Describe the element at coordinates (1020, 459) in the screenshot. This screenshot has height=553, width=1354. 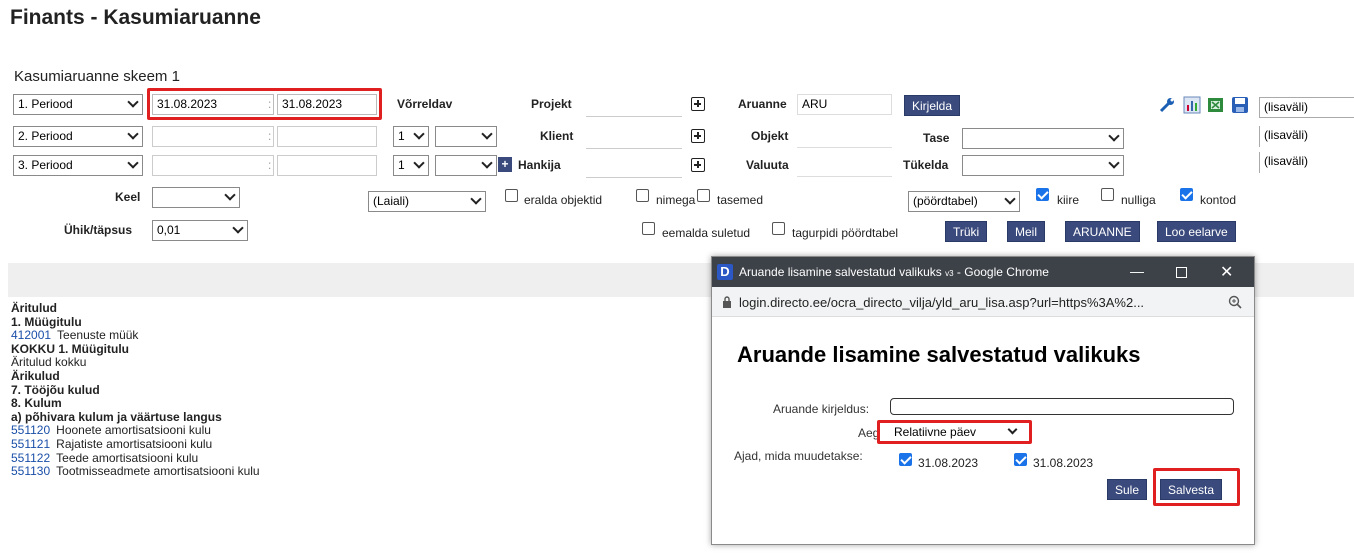
I see `date-2-checkbox` at that location.